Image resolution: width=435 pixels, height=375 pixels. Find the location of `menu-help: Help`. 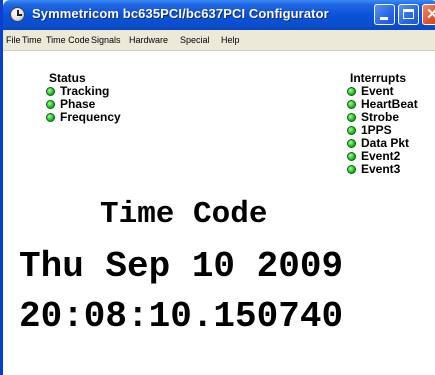

menu-help: Help is located at coordinates (230, 40).